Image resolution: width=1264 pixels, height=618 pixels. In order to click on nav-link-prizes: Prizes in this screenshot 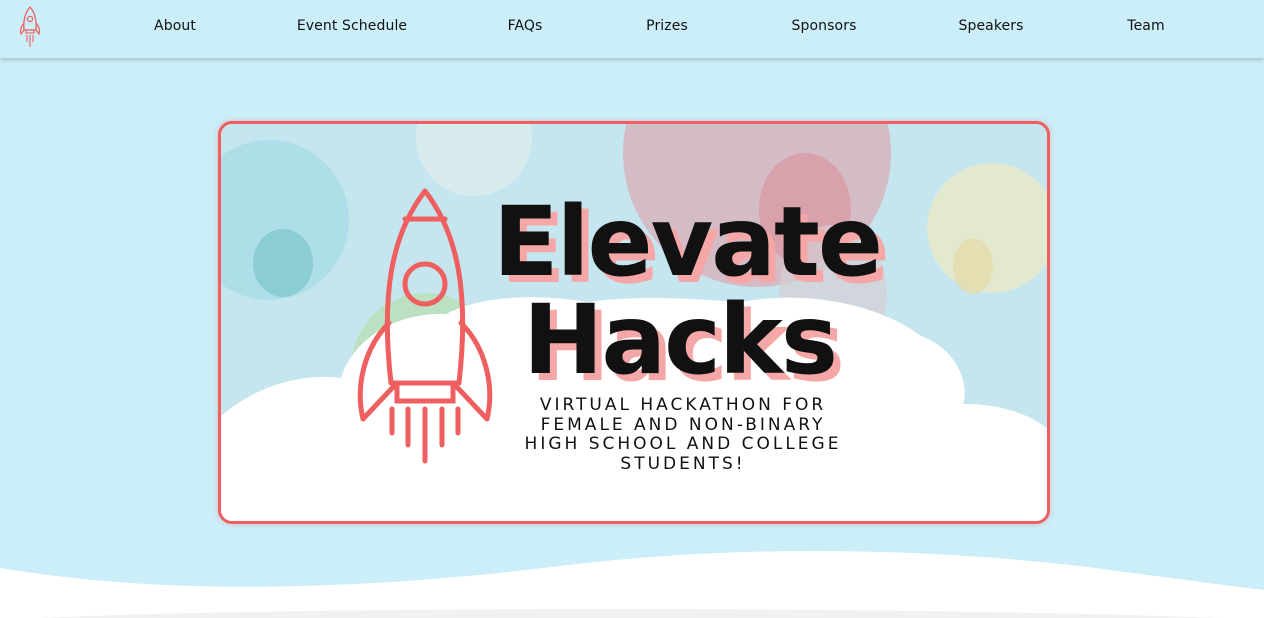, I will do `click(667, 26)`.